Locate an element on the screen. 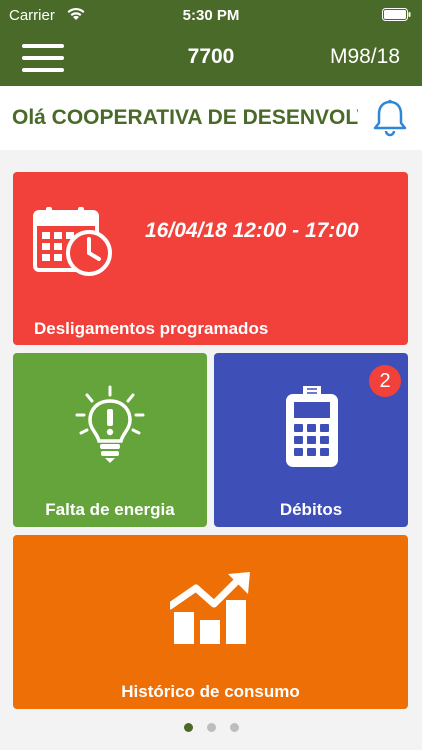 The height and width of the screenshot is (750, 422). lightbulb-alert-icon is located at coordinates (110, 424).